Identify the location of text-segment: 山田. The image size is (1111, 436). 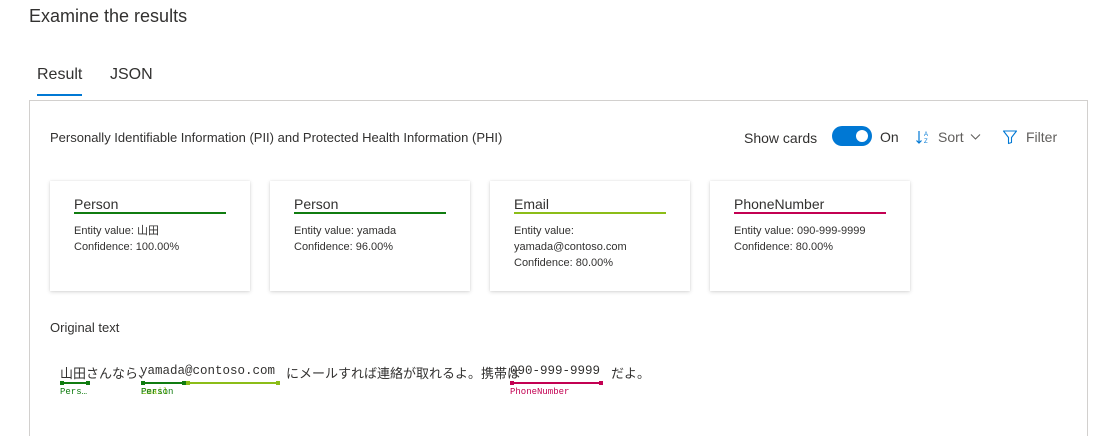
(73, 373).